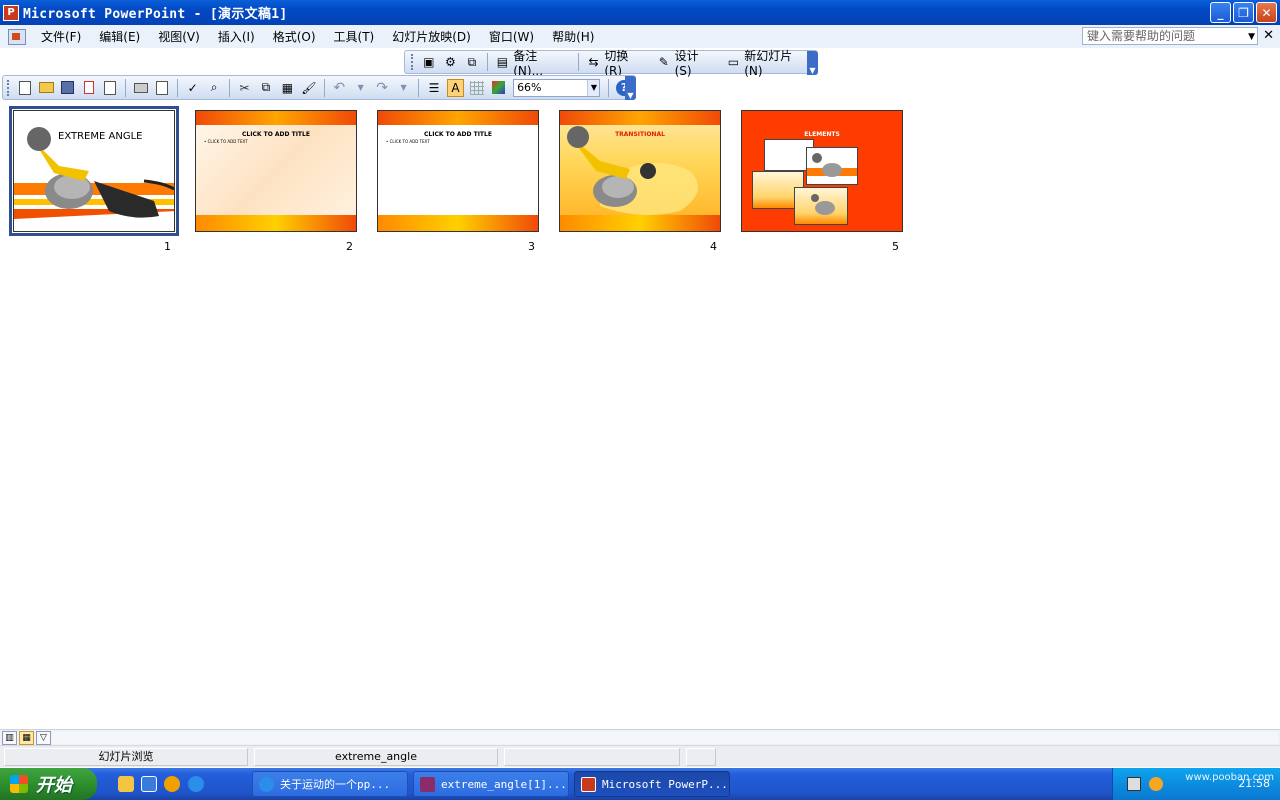 Image resolution: width=1280 pixels, height=800 pixels. Describe the element at coordinates (349, 246) in the screenshot. I see `slide-number-2: 2` at that location.